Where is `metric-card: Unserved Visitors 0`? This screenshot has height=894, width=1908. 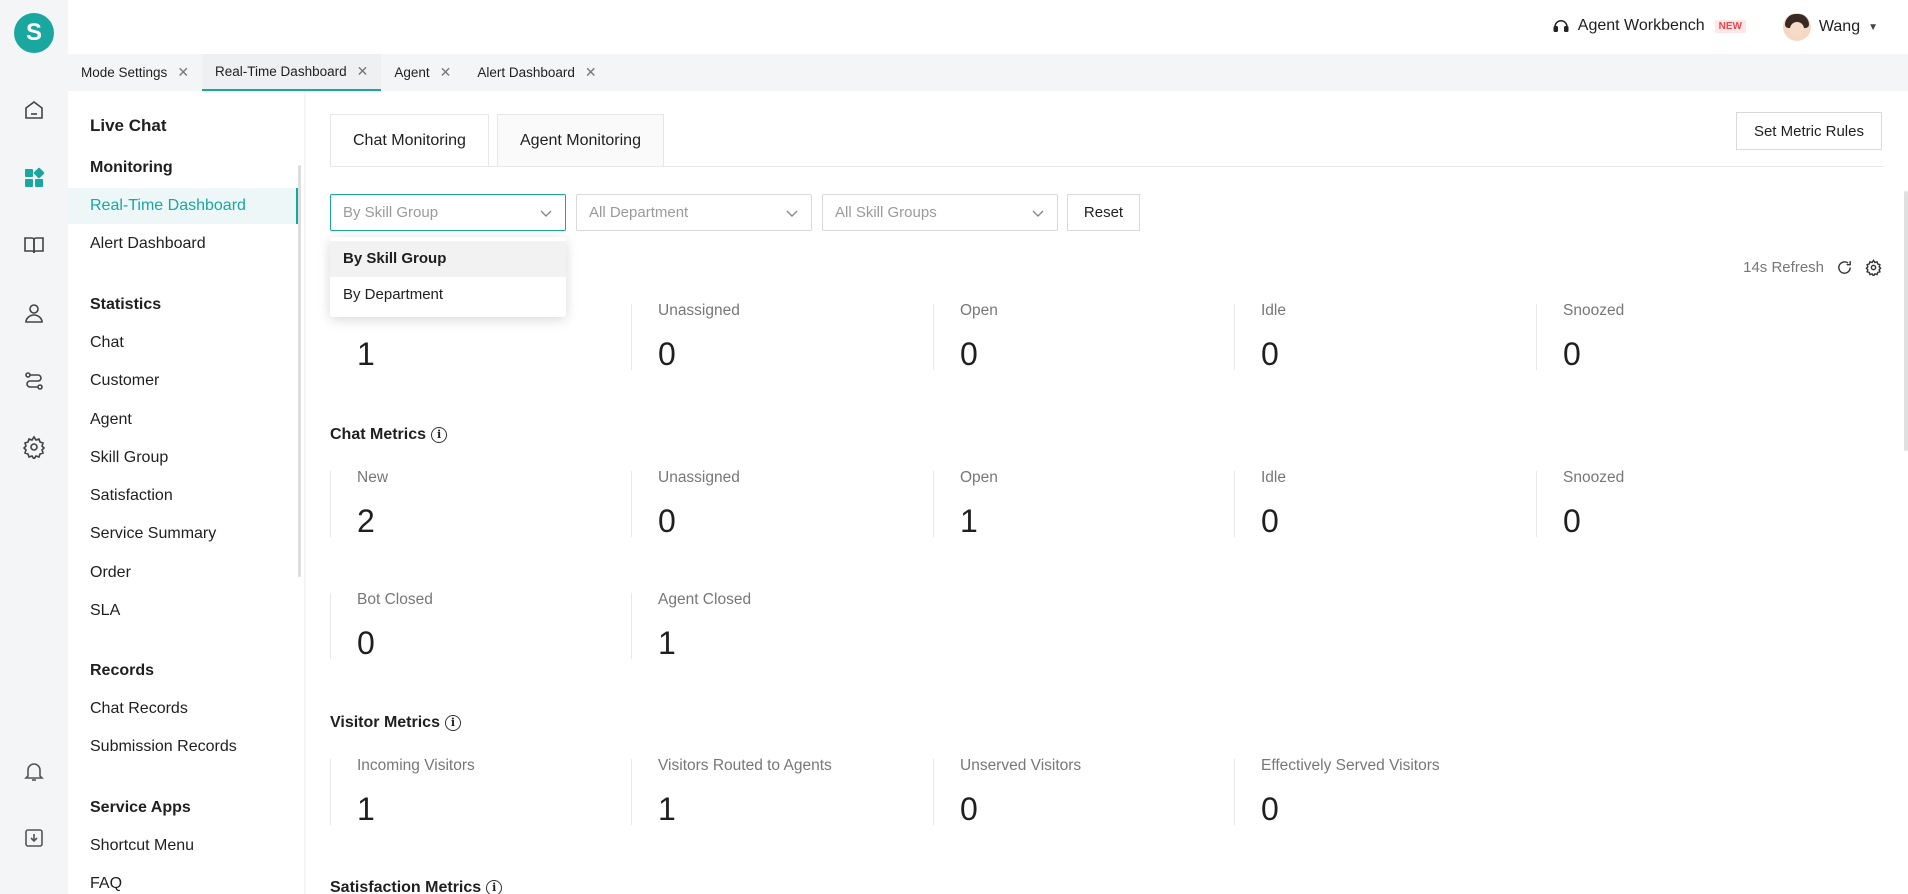
metric-card: Unserved Visitors 0 is located at coordinates (1083, 793).